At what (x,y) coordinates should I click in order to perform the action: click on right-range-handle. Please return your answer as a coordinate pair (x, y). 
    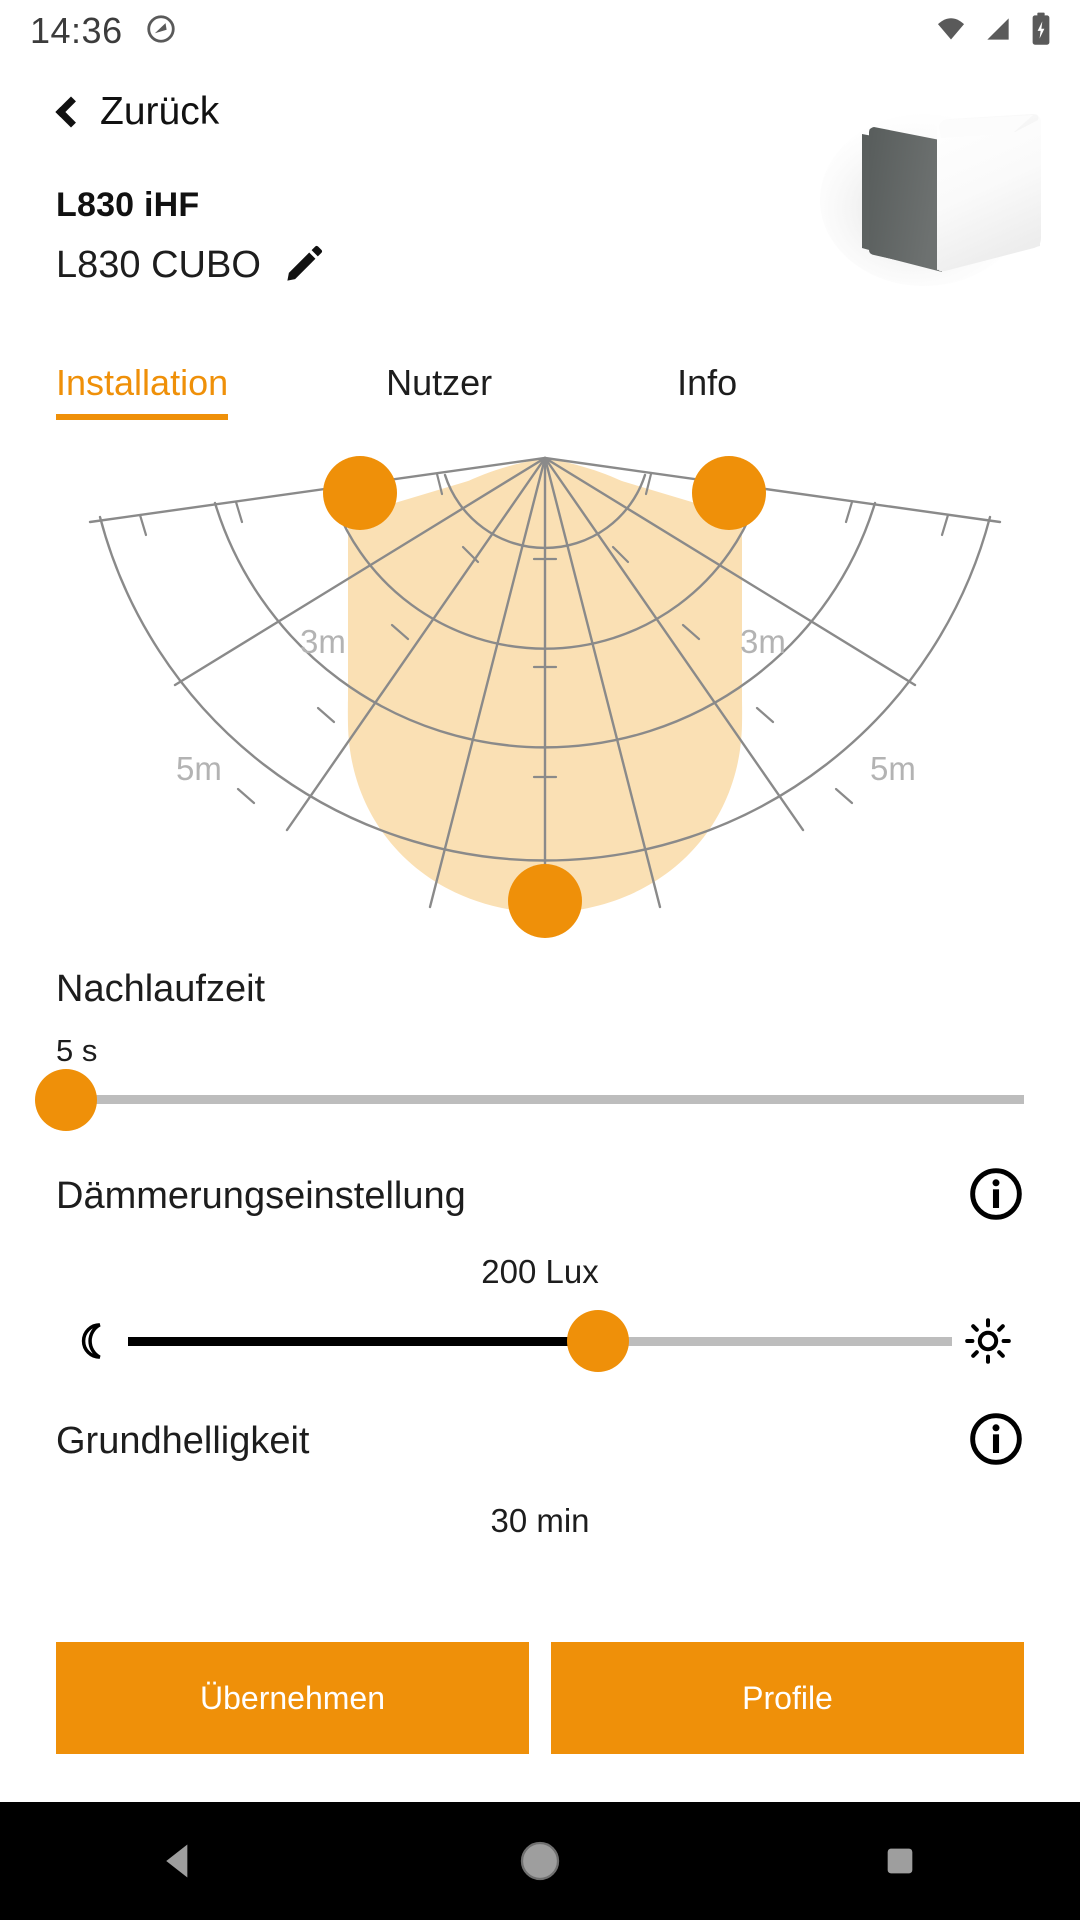
    Looking at the image, I should click on (729, 493).